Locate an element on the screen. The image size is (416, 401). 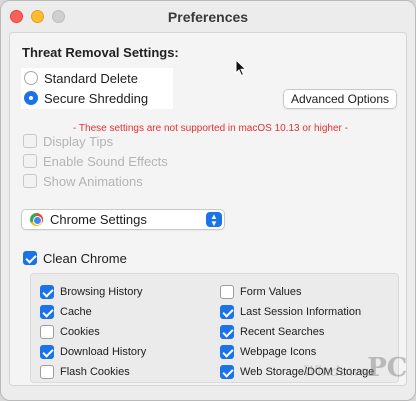
threat-removal-radio-group: Standard Delete Secure Shredding is located at coordinates (97, 88).